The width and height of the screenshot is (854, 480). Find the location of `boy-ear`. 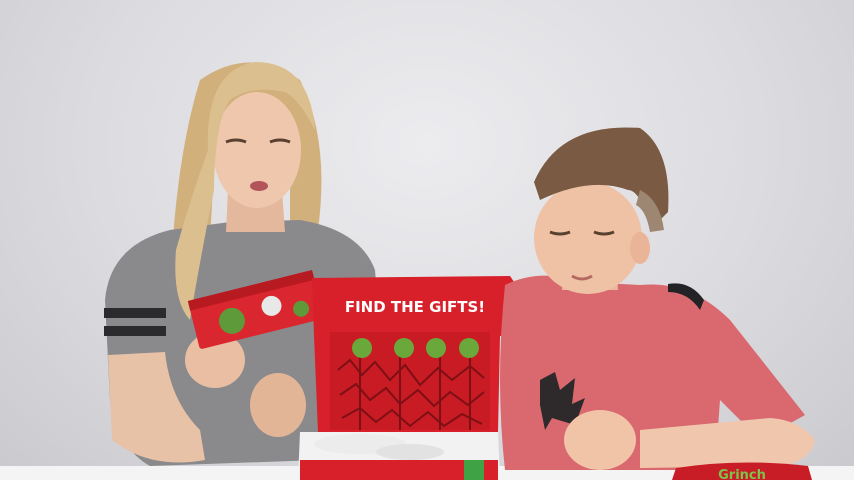

boy-ear is located at coordinates (640, 248).